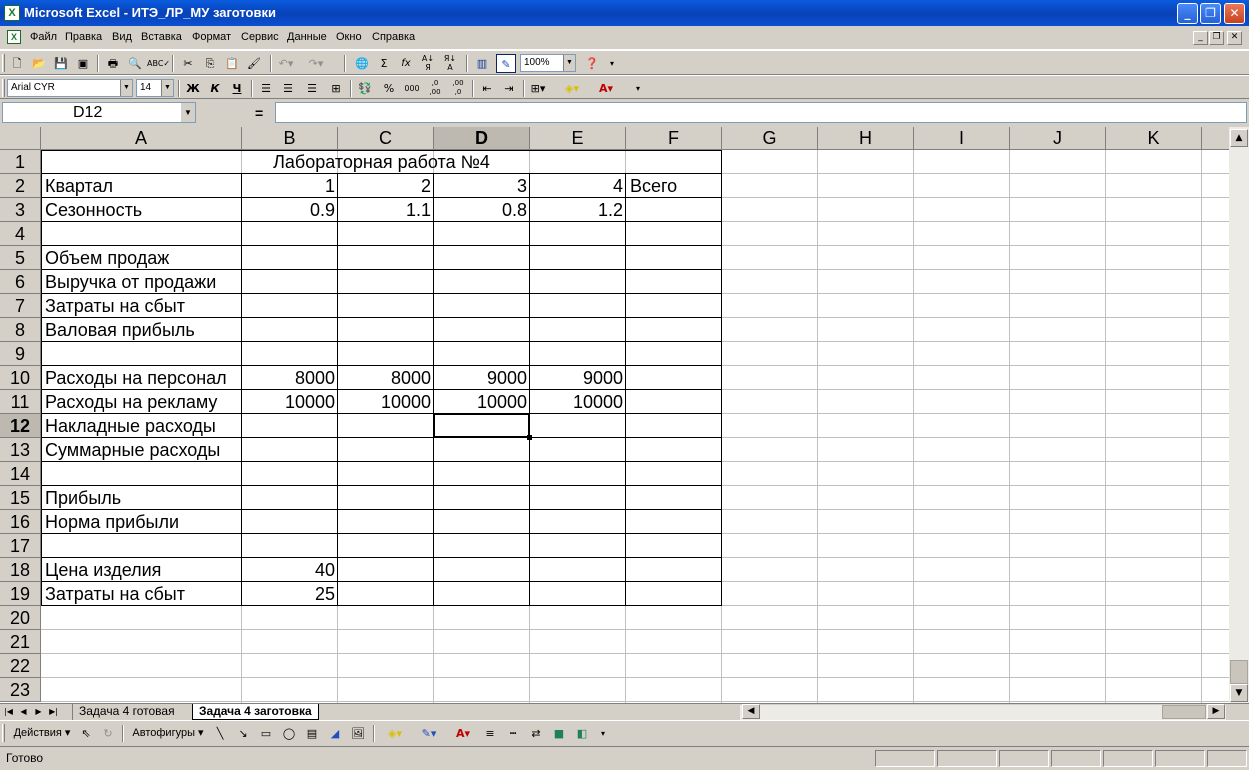  I want to click on row-header-9: 9, so click(20, 354).